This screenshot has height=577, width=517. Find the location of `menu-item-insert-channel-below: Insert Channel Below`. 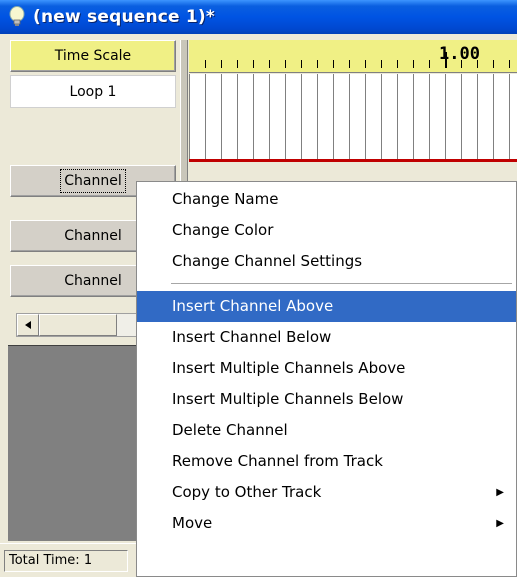

menu-item-insert-channel-below: Insert Channel Below is located at coordinates (326, 337).